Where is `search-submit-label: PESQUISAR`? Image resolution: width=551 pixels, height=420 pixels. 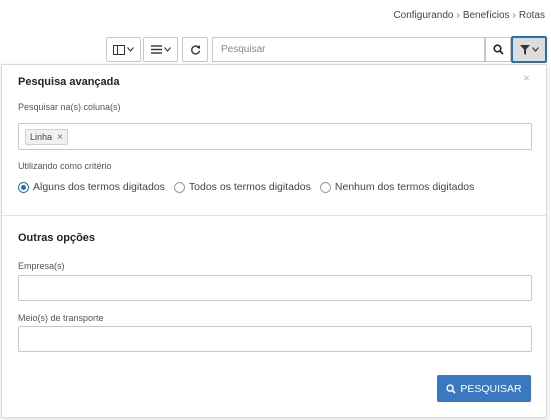 search-submit-label: PESQUISAR is located at coordinates (491, 388).